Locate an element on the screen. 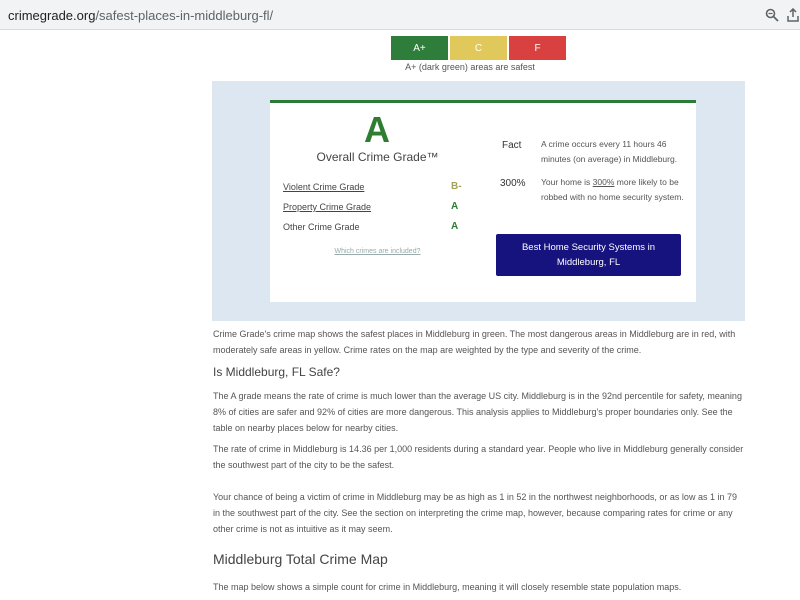  legend-grade-f: F is located at coordinates (537, 48).